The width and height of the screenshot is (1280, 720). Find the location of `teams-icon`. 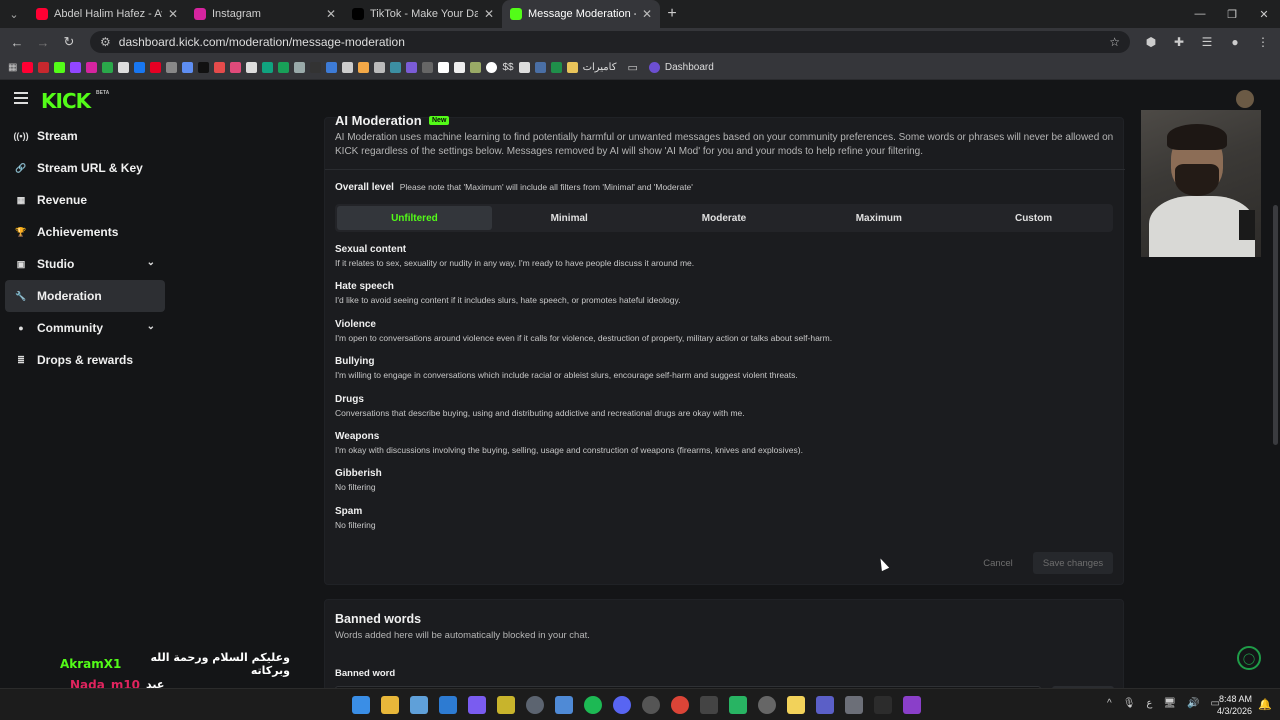

teams-icon is located at coordinates (825, 705).